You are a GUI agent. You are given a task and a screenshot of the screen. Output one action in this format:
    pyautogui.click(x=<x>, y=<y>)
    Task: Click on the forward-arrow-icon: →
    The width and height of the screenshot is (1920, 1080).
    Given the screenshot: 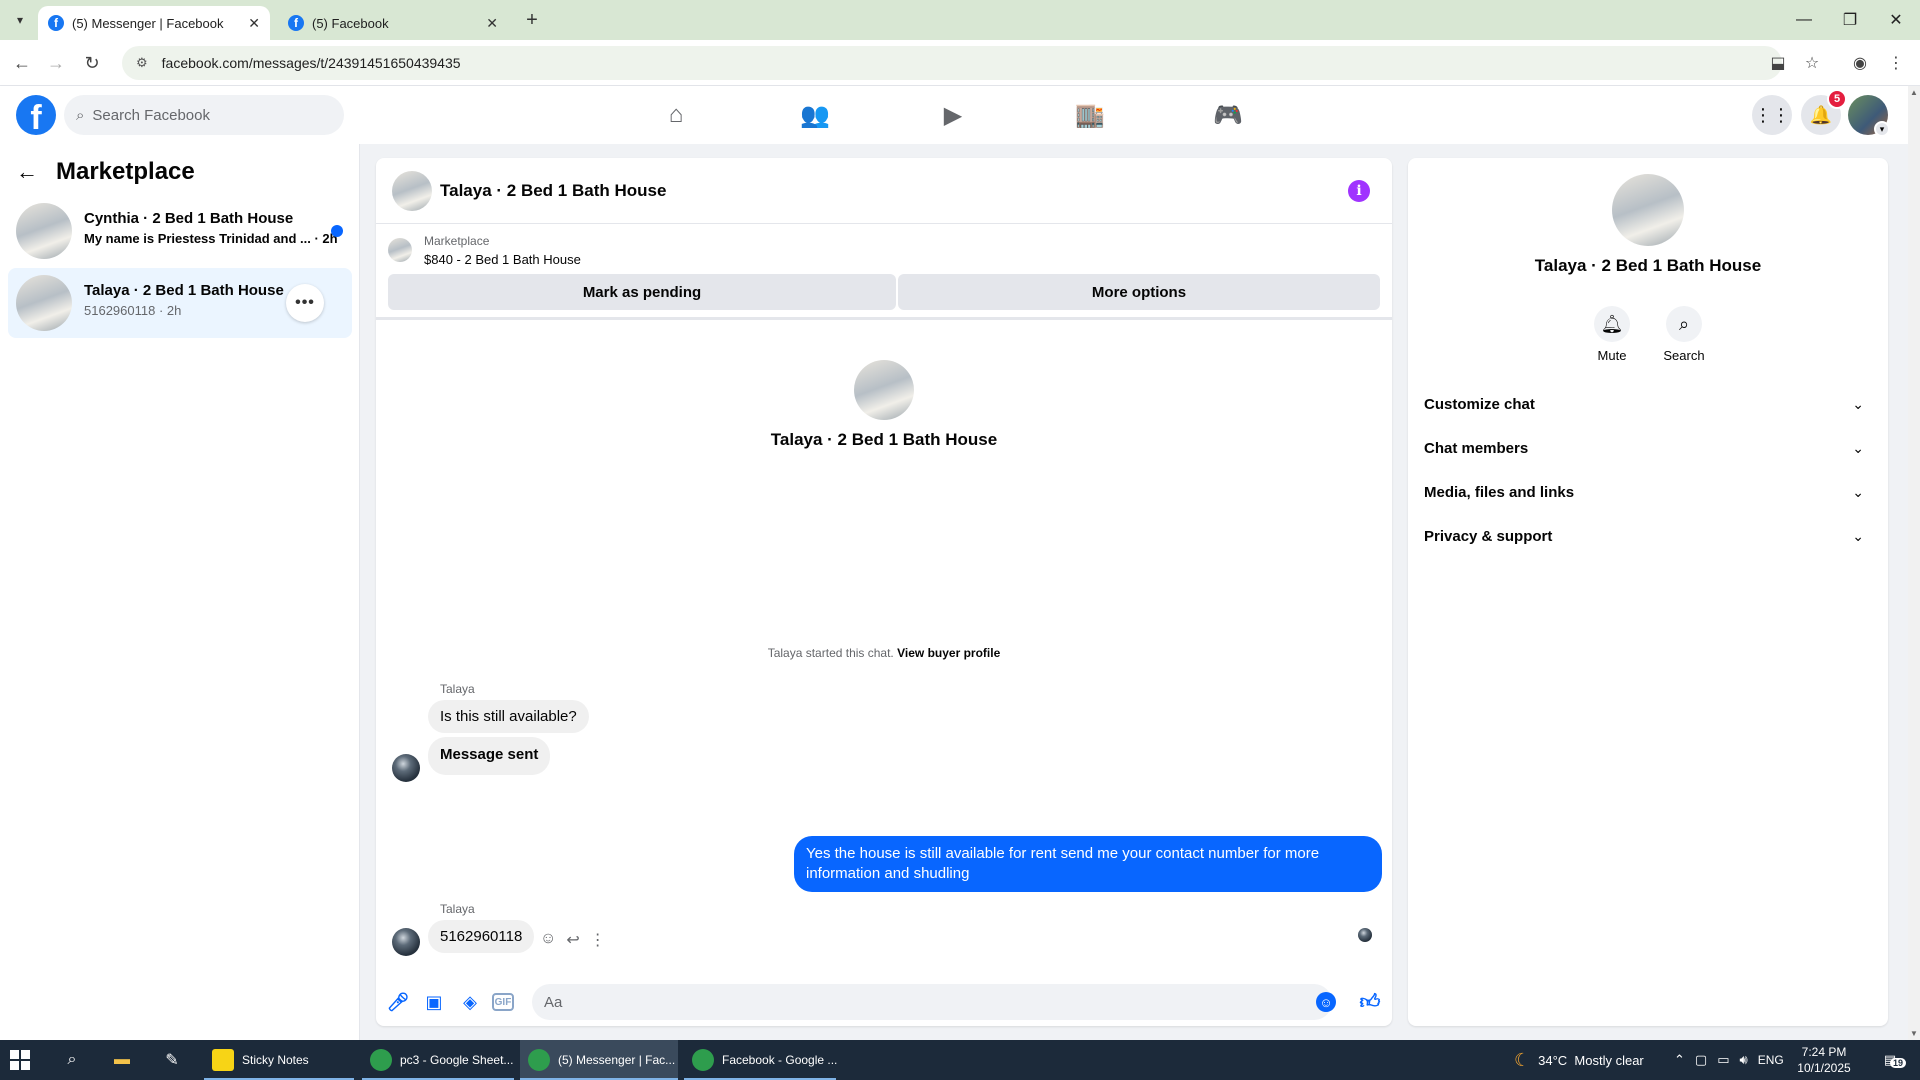 What is the action you would take?
    pyautogui.click(x=56, y=63)
    